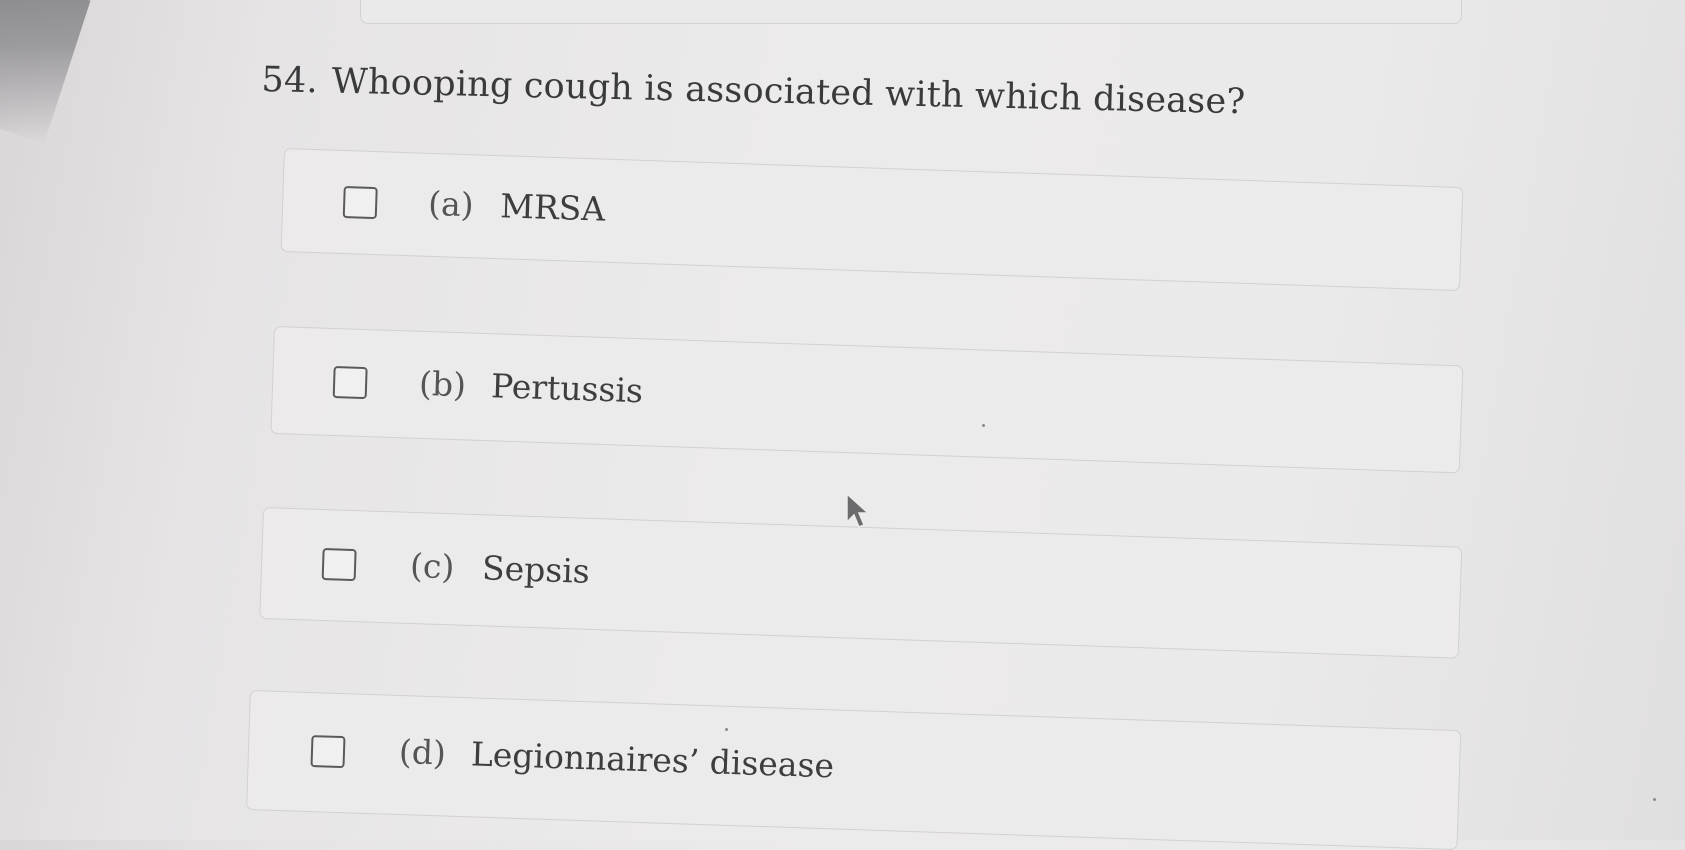 This screenshot has height=850, width=1685. Describe the element at coordinates (854, 770) in the screenshot. I see `option-d-card: (d) Legionnaires’ disease` at that location.